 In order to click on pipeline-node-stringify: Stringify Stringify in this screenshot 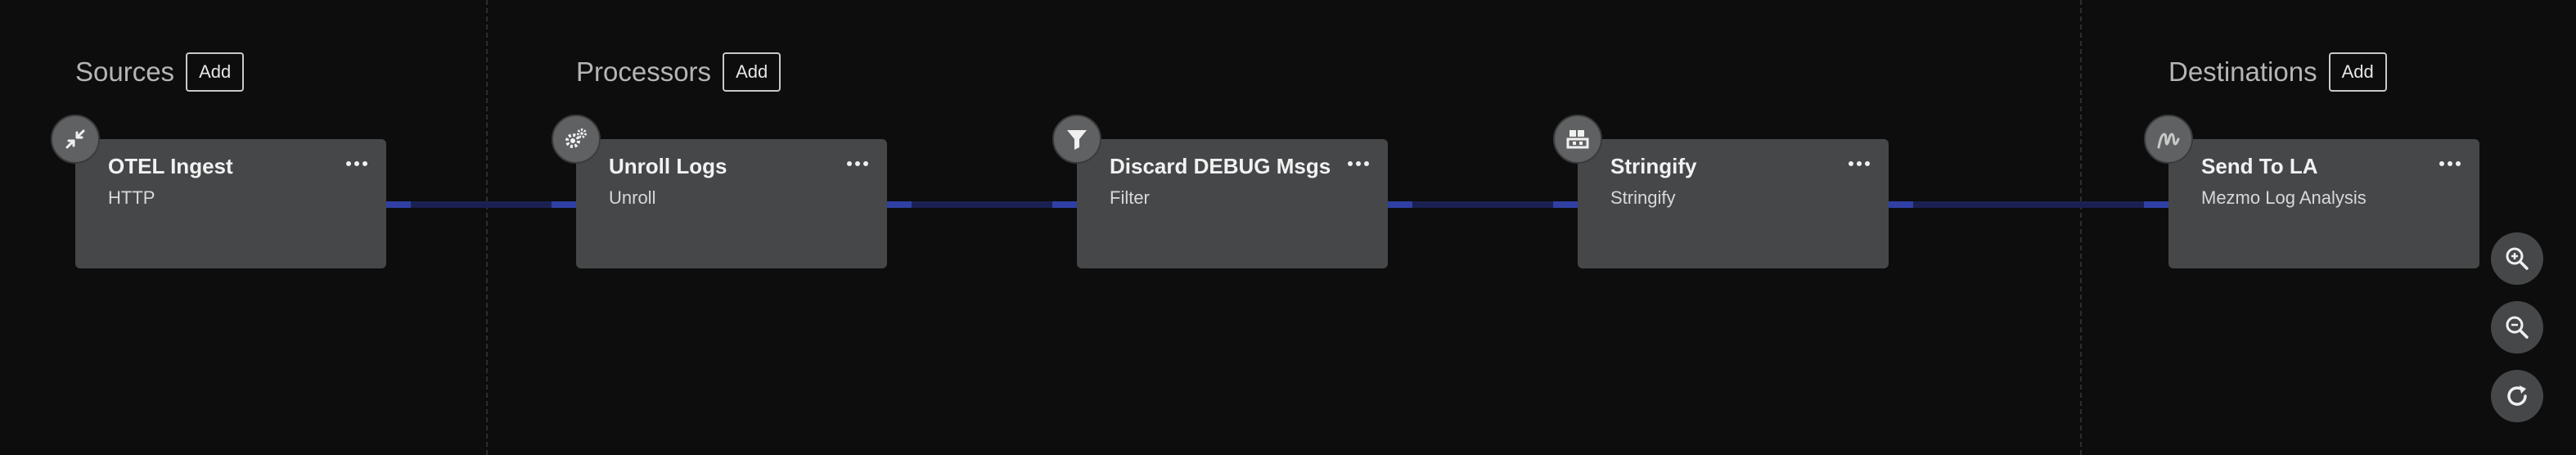, I will do `click(1721, 192)`.